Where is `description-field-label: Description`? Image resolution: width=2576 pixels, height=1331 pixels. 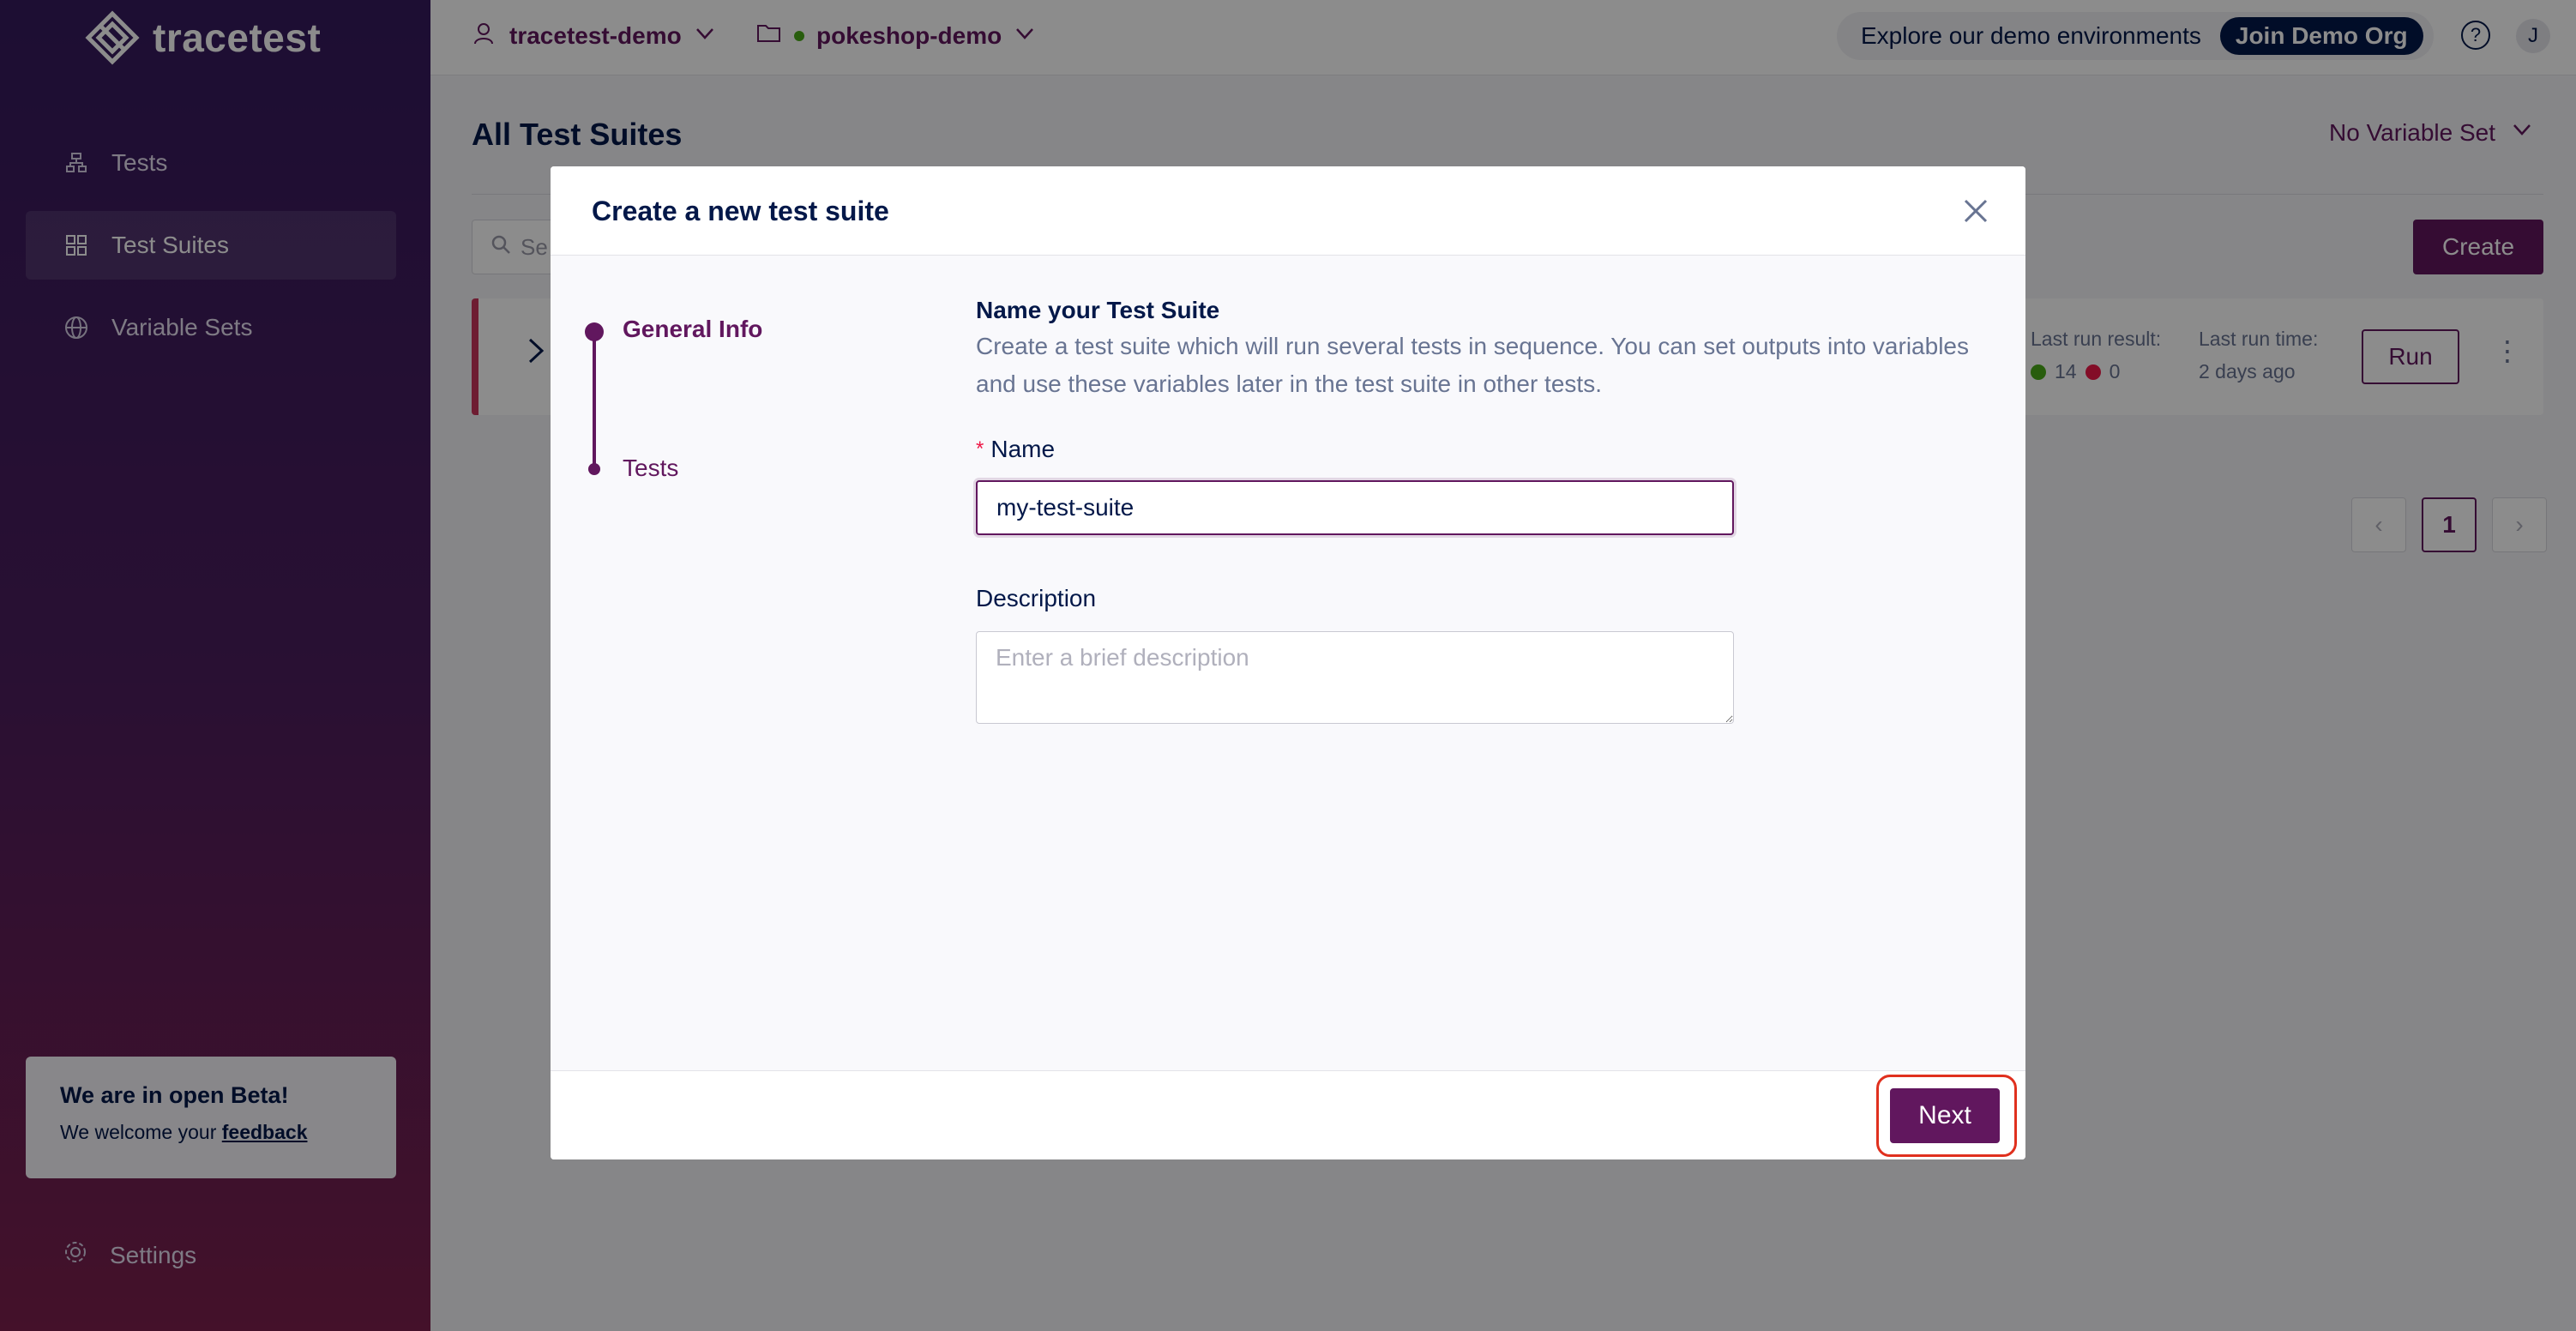
description-field-label: Description is located at coordinates (1036, 598).